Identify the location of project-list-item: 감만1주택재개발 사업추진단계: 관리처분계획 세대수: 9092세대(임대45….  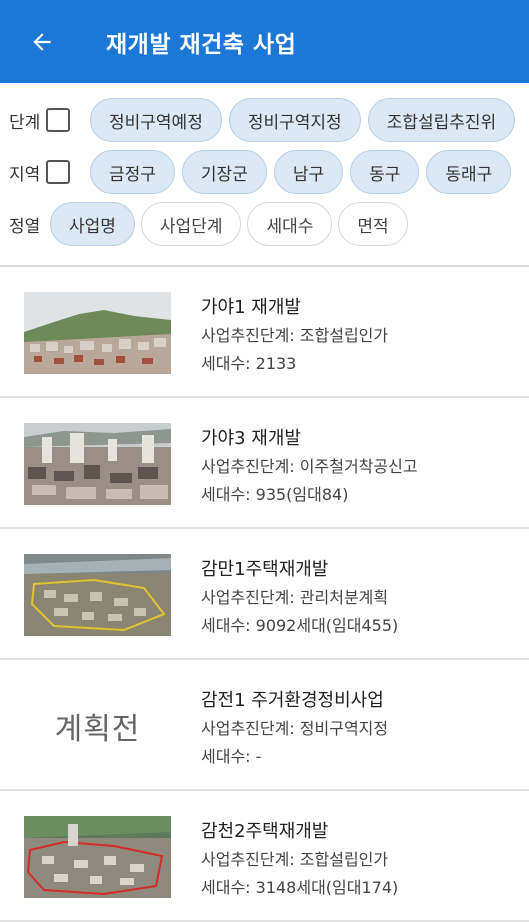
(264, 594).